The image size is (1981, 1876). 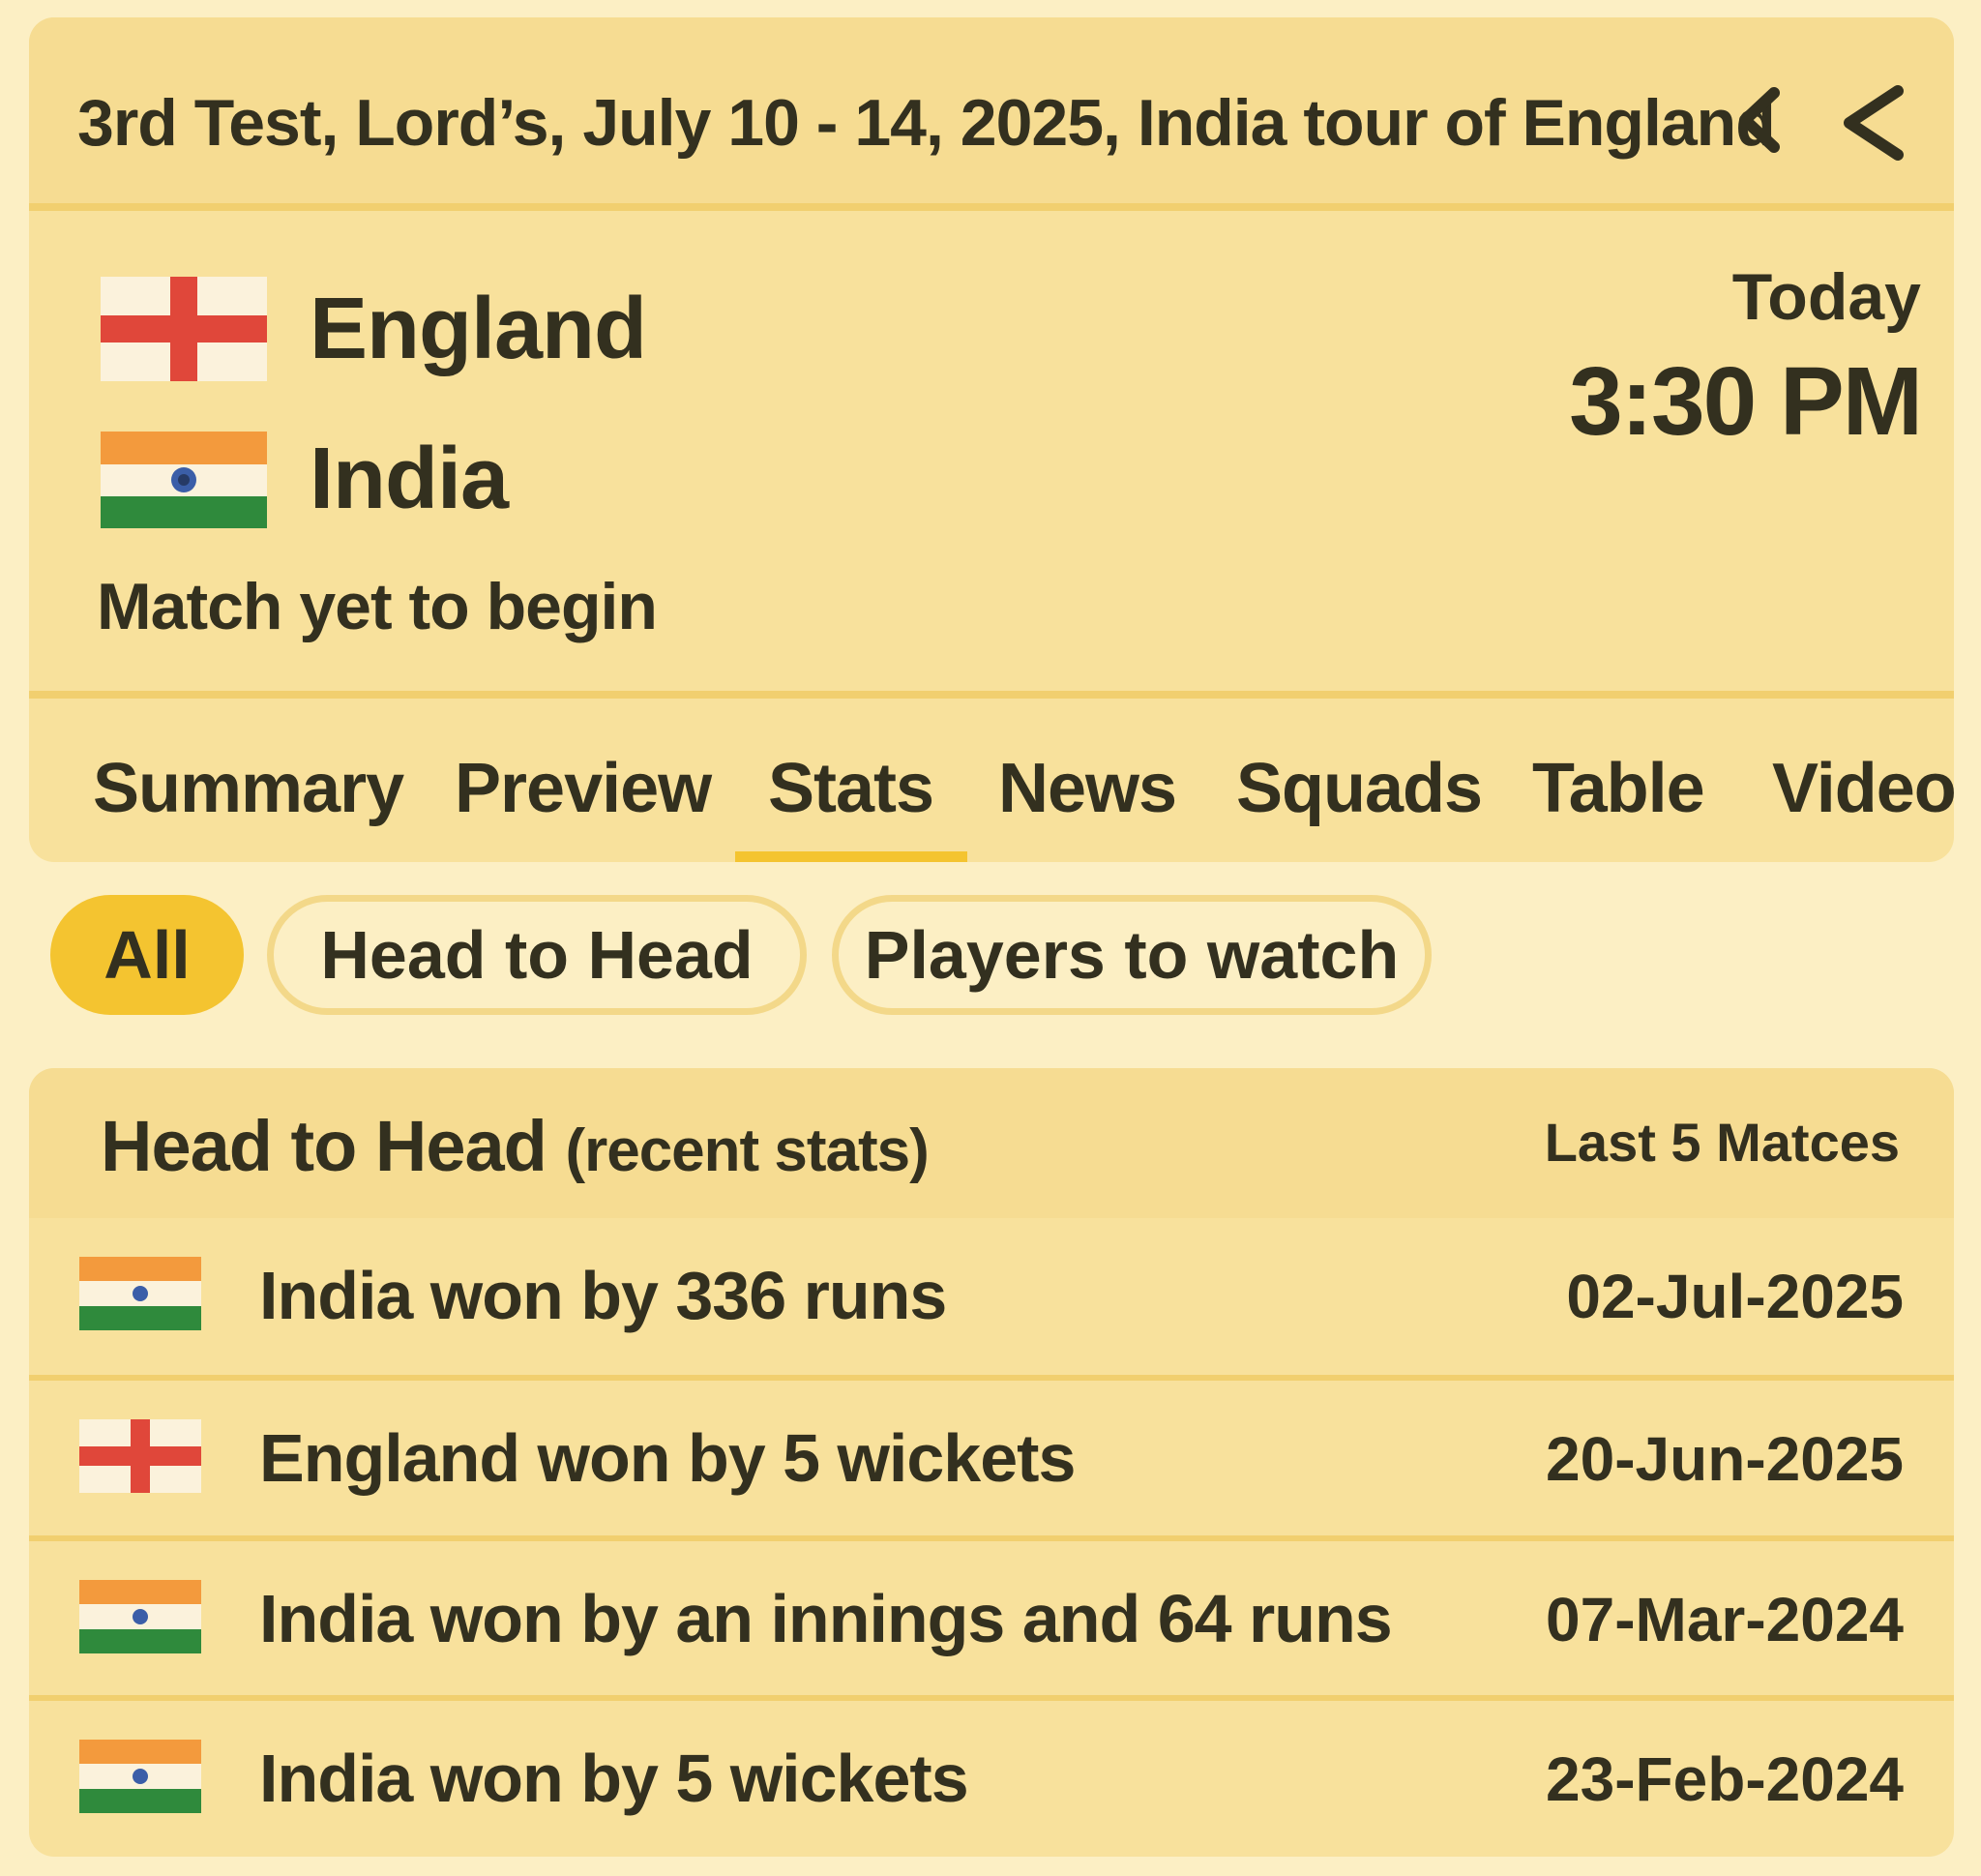 I want to click on h2h-date: 20-Jun-2025, so click(x=1725, y=1459).